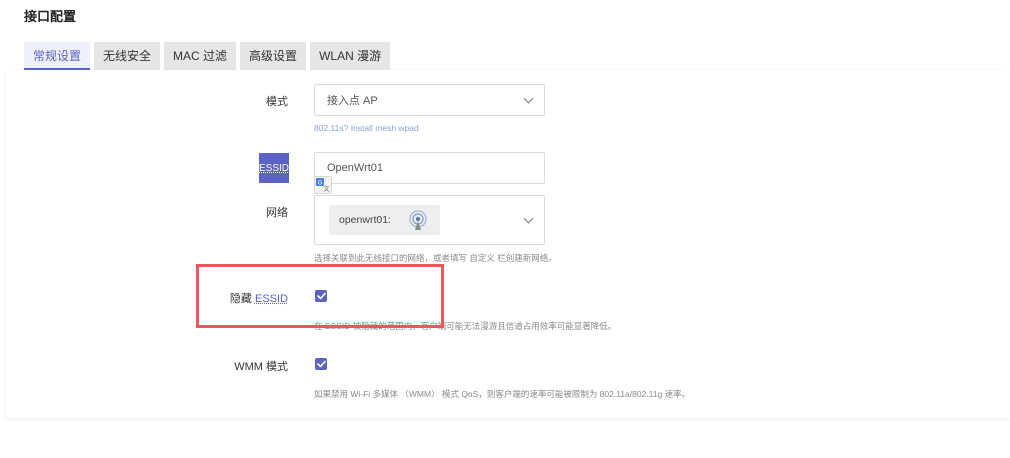 The width and height of the screenshot is (1010, 458). Describe the element at coordinates (277, 213) in the screenshot. I see `network-label: 网络` at that location.